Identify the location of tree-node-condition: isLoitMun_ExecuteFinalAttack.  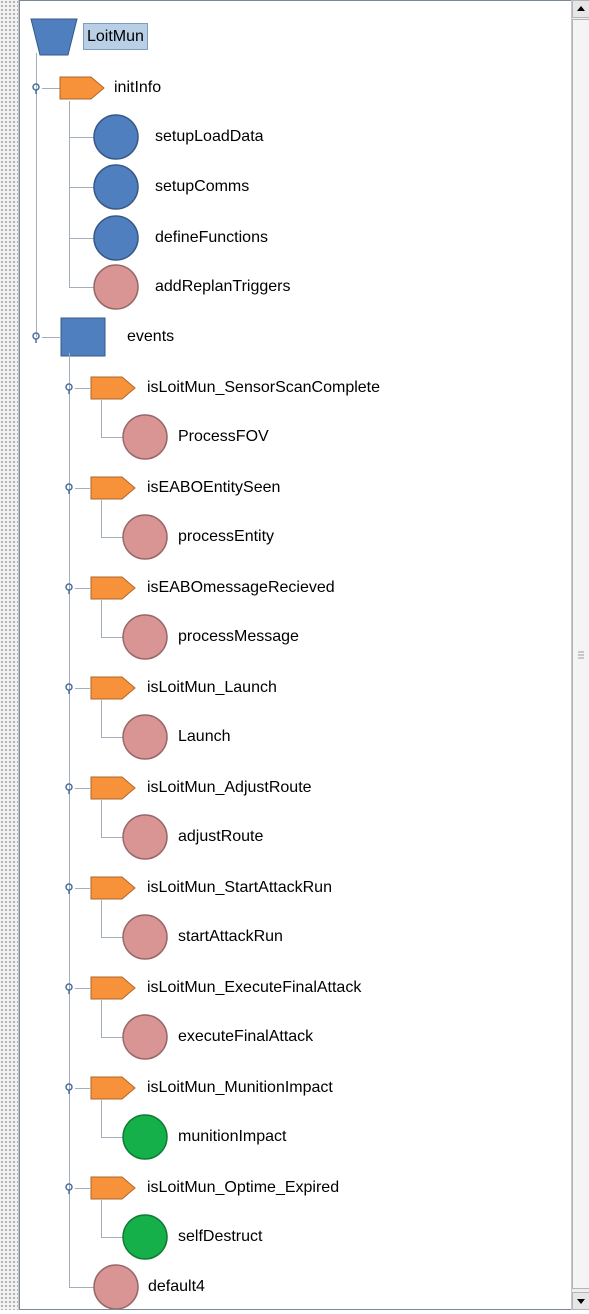
(254, 988).